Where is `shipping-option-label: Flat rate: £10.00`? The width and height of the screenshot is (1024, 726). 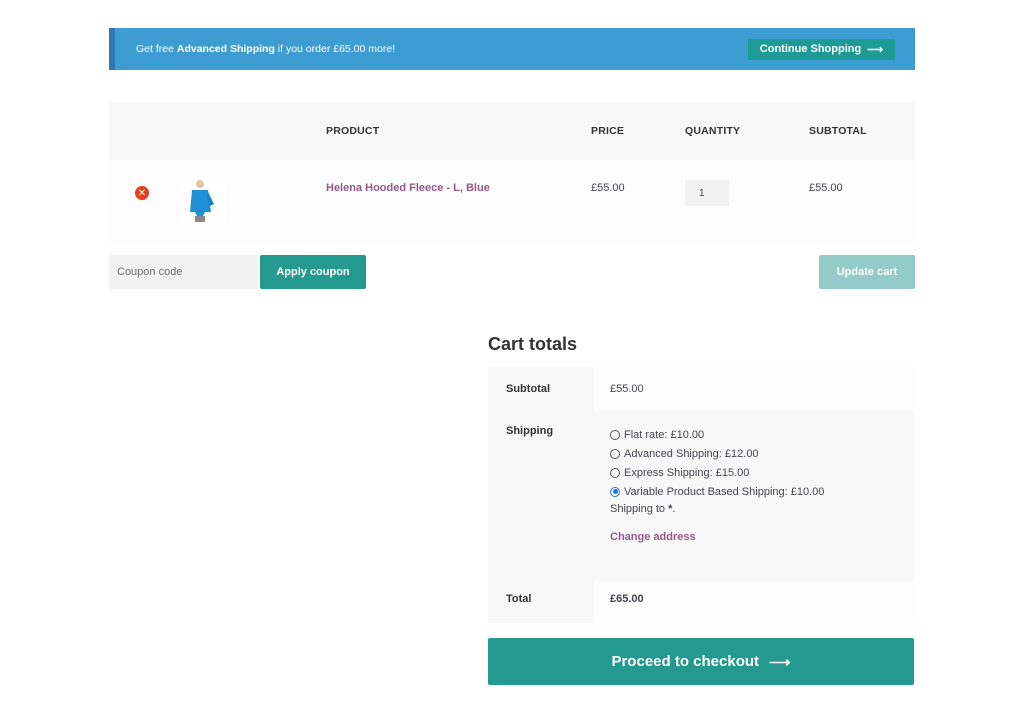 shipping-option-label: Flat rate: £10.00 is located at coordinates (664, 434).